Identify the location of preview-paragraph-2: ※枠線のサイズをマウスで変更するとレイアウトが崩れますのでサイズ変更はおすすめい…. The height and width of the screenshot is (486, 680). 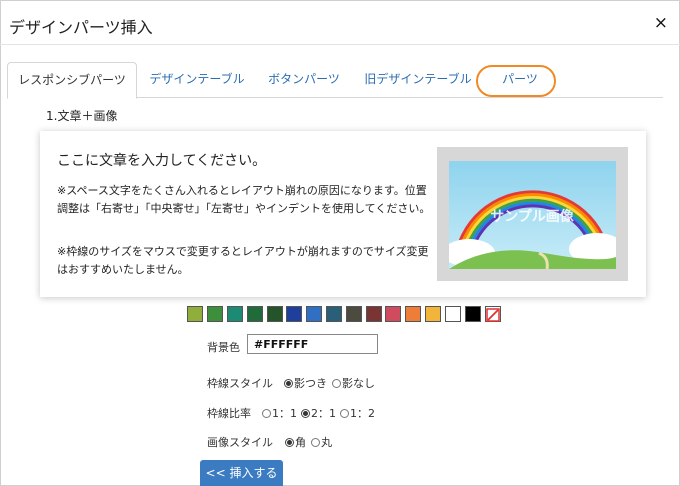
(243, 260).